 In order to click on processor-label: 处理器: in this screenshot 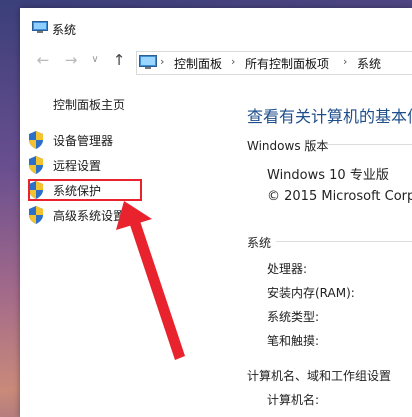, I will do `click(287, 269)`.